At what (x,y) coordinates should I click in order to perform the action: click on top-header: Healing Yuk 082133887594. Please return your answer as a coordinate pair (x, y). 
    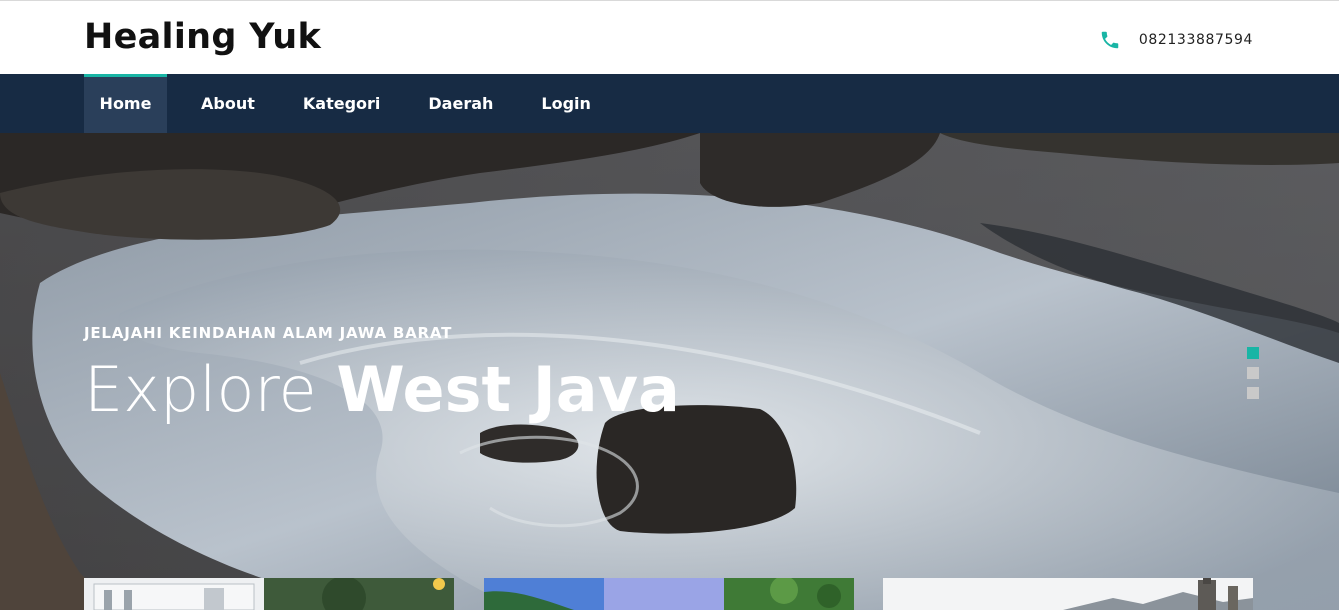
    Looking at the image, I should click on (669, 37).